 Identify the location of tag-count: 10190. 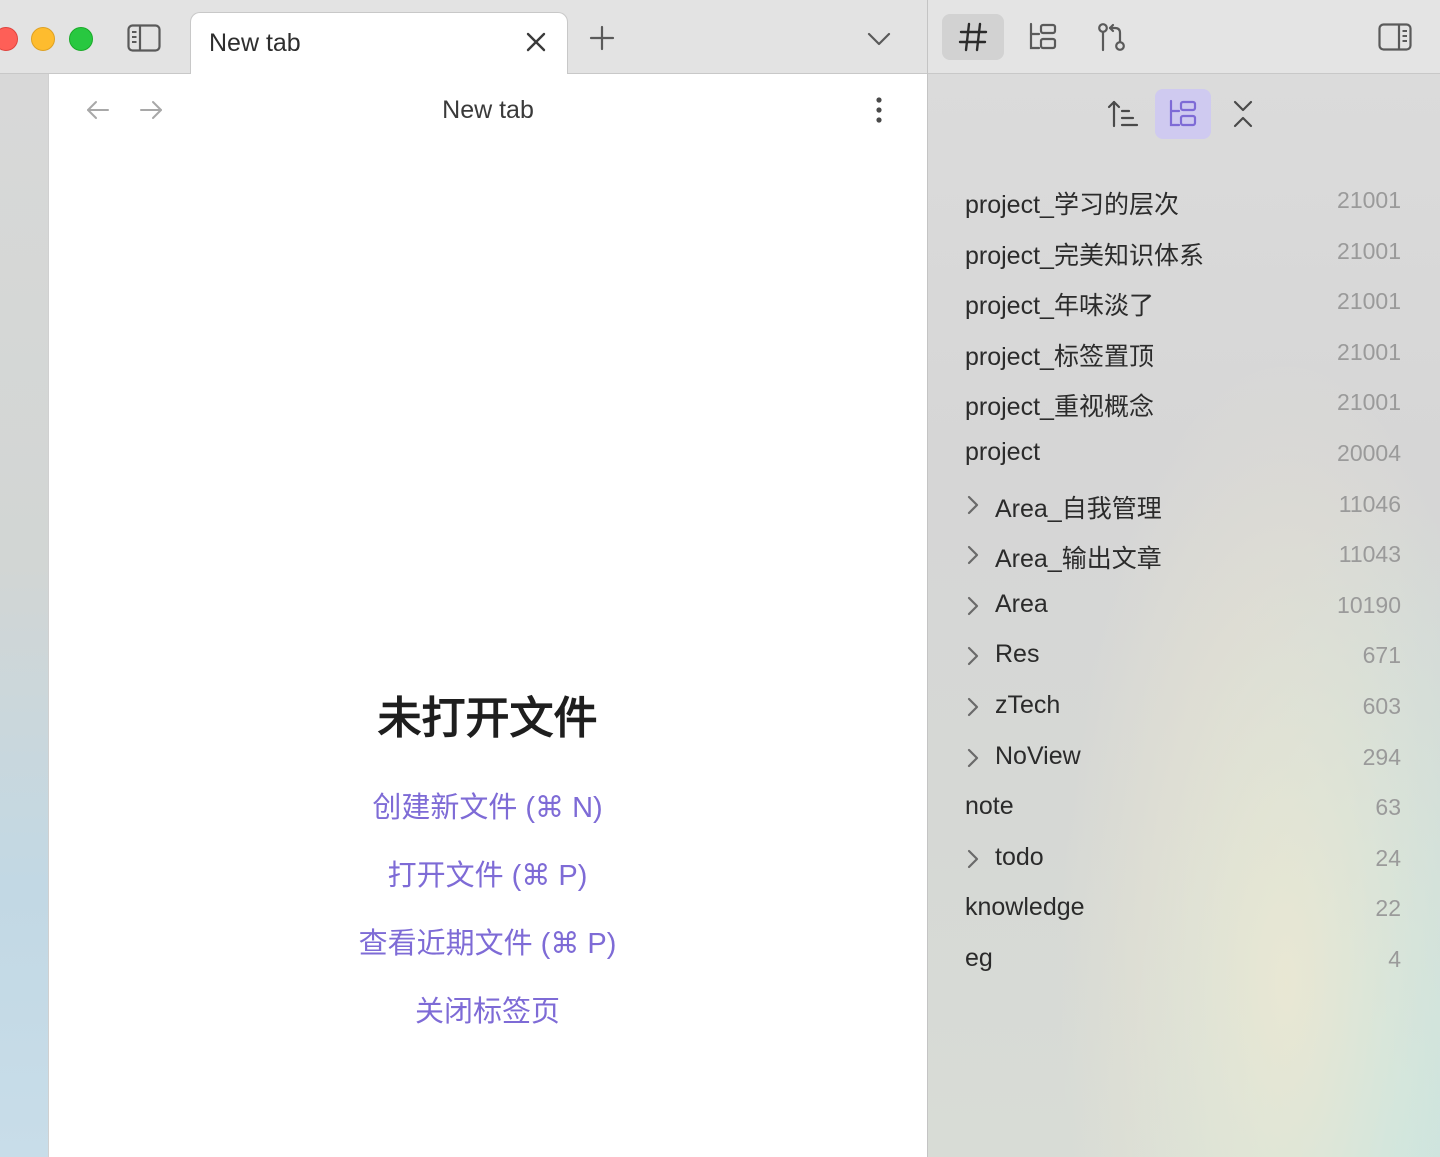
(1369, 604).